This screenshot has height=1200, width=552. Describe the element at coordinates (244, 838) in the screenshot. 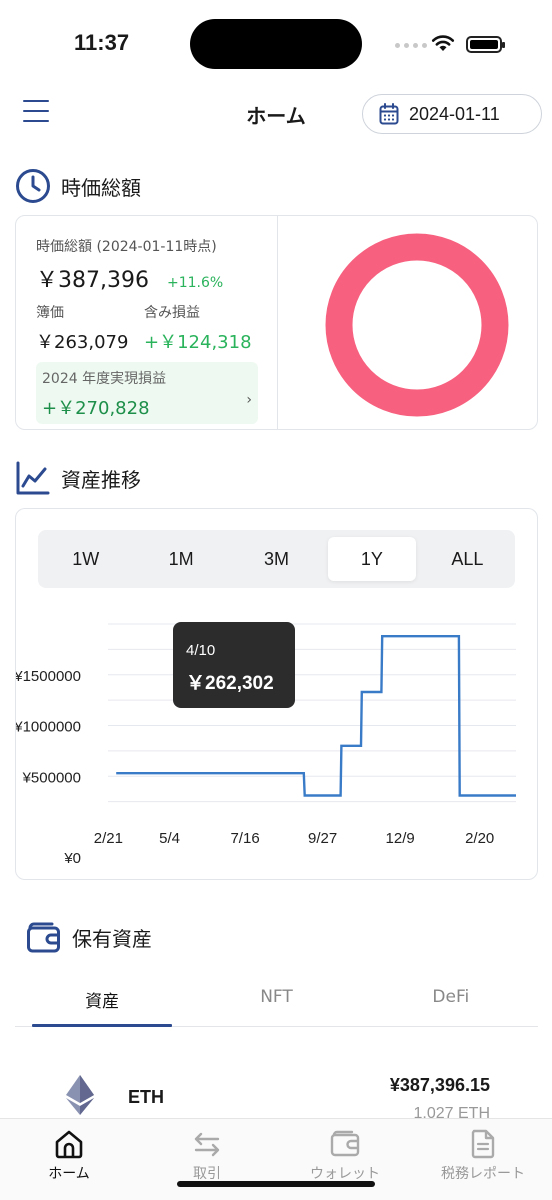

I see `x-tick-label: 7/16` at that location.